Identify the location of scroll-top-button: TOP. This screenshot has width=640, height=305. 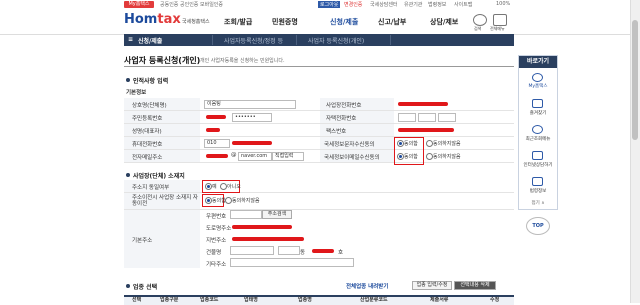
(538, 226).